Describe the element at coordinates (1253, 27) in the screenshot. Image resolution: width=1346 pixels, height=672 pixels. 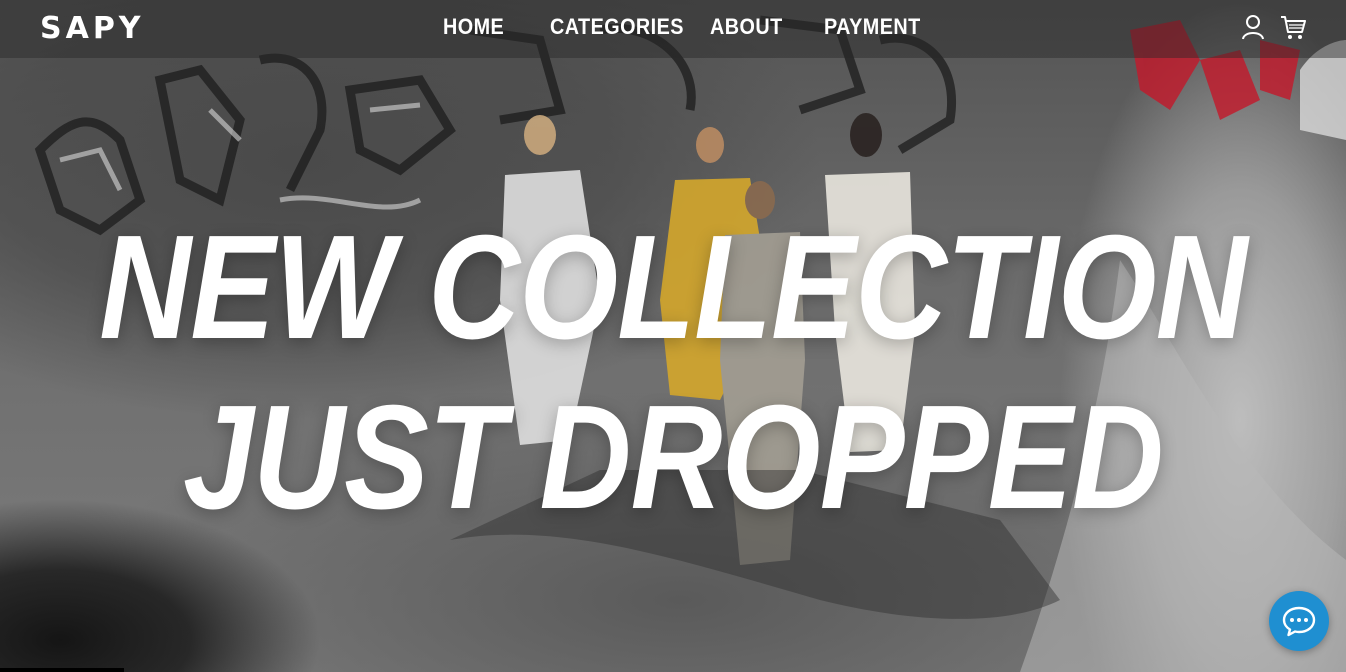
I see `user-icon` at that location.